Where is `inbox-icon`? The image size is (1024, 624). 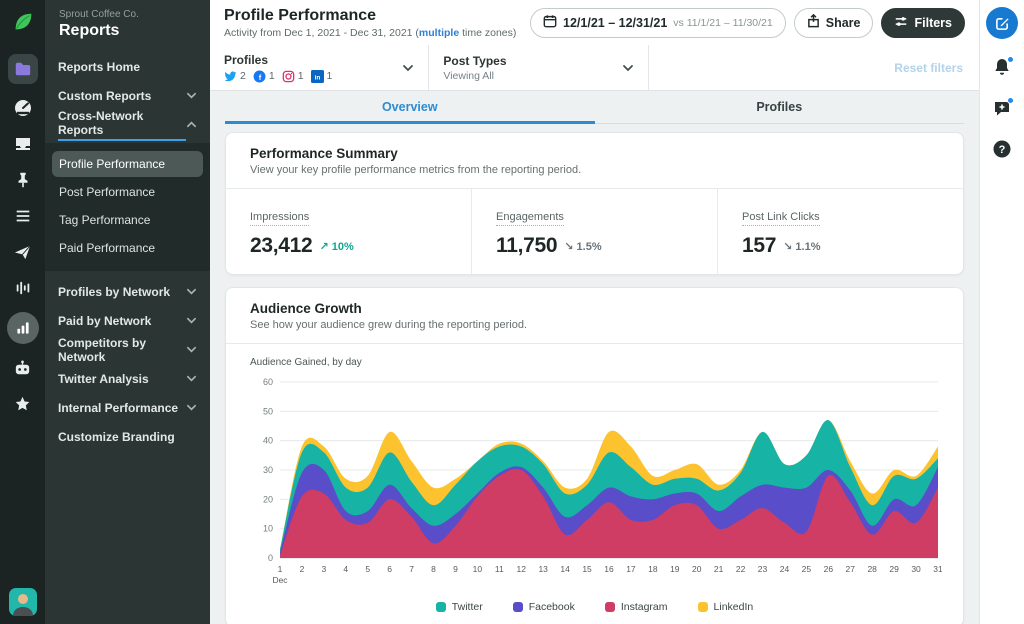 inbox-icon is located at coordinates (23, 144).